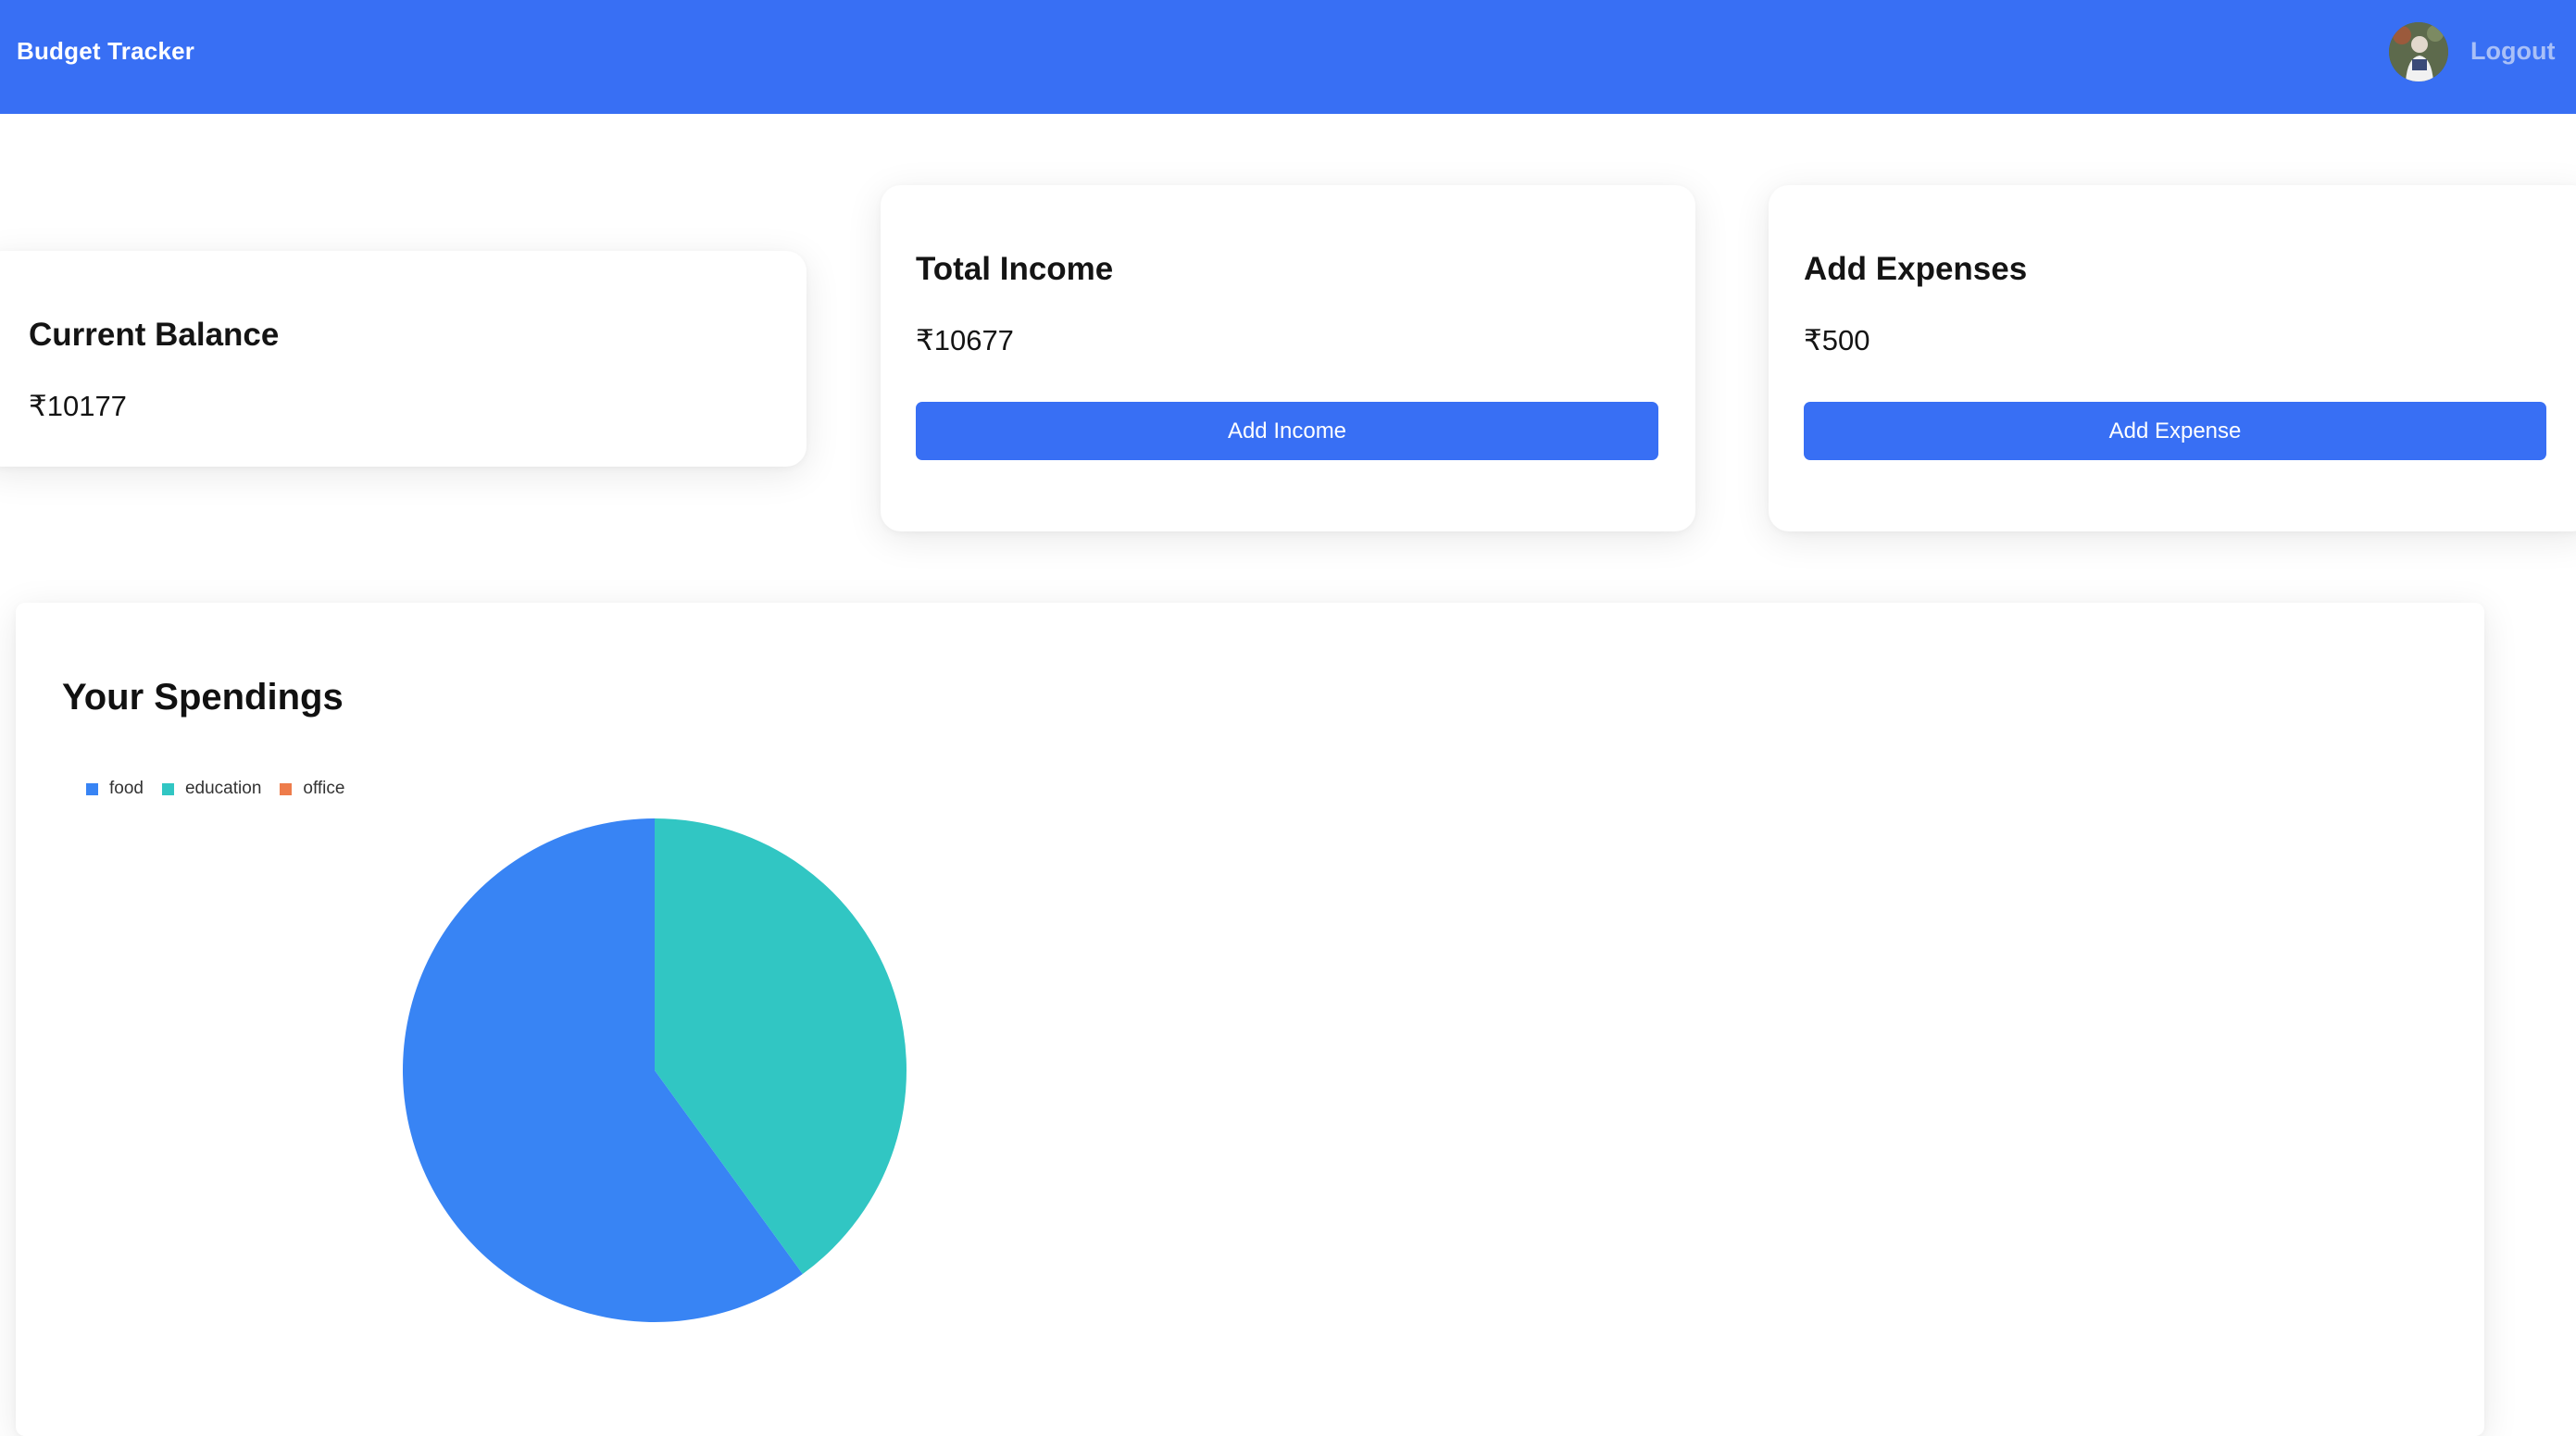 This screenshot has width=2576, height=1436. What do you see at coordinates (2172, 358) in the screenshot?
I see `add-expenses-card: Add Expenses ₹500 Add Expense` at bounding box center [2172, 358].